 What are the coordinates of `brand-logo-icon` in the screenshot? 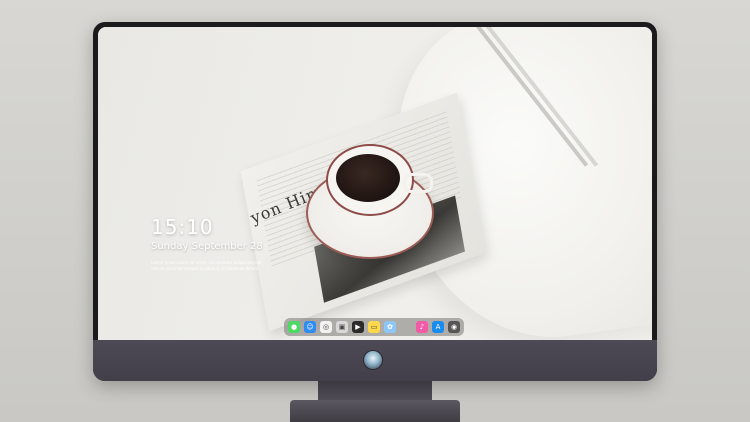 It's located at (373, 360).